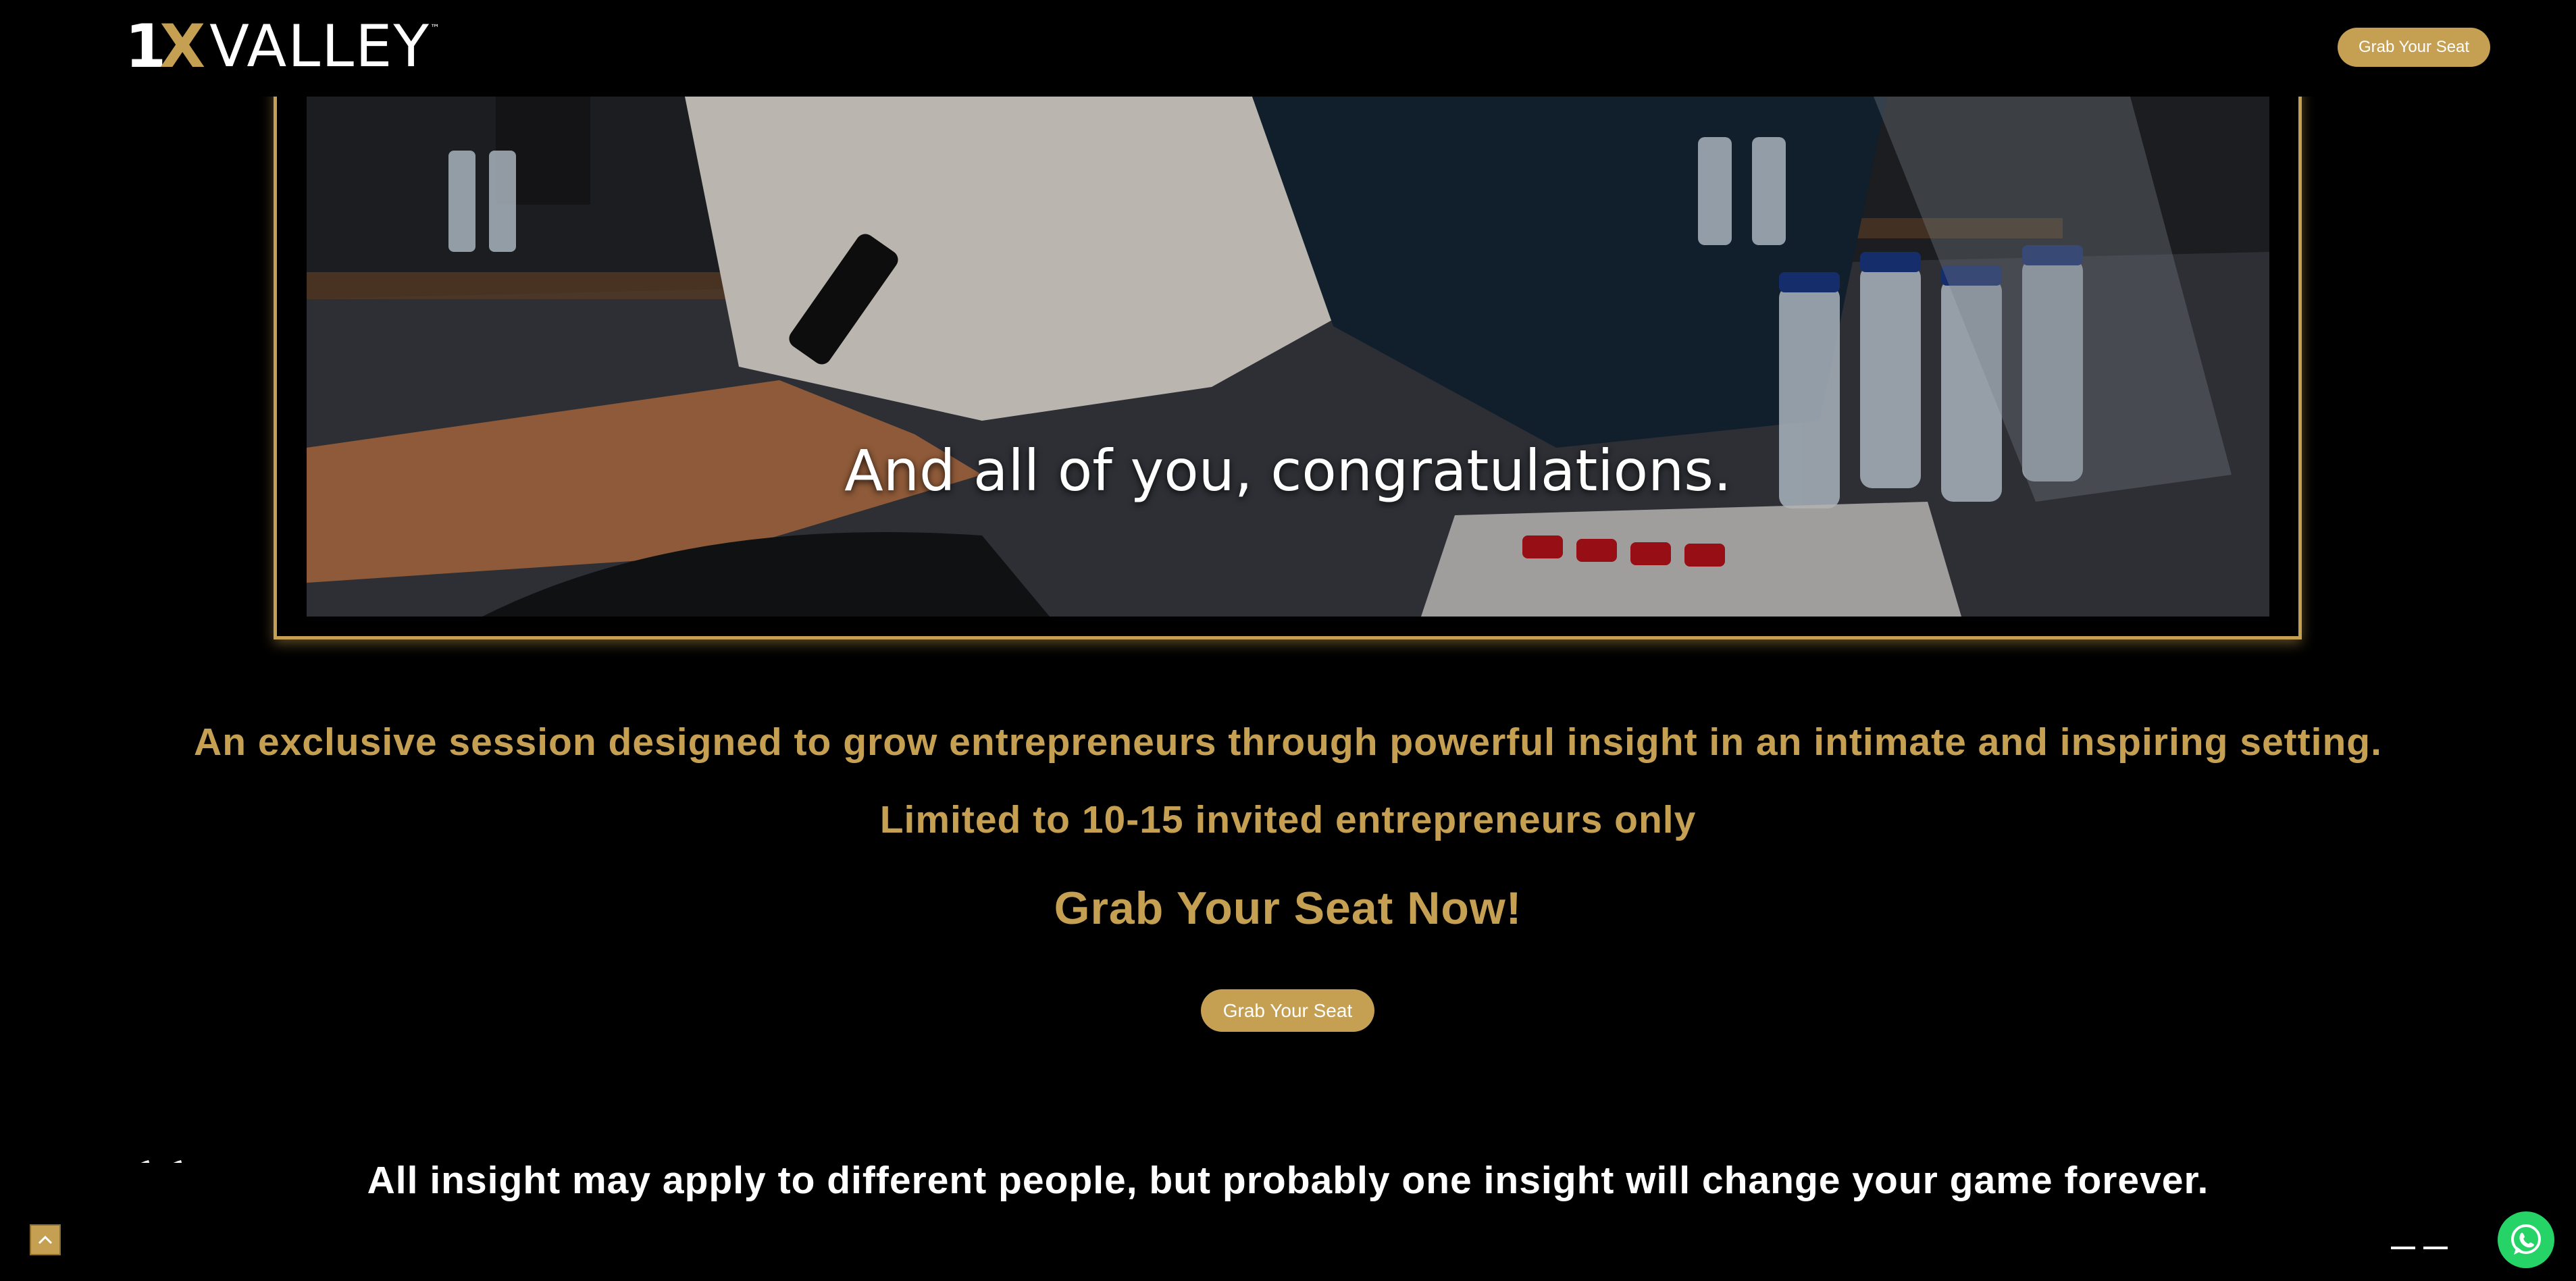  What do you see at coordinates (1287, 1010) in the screenshot?
I see `grab-seat-button: Grab Your Seat` at bounding box center [1287, 1010].